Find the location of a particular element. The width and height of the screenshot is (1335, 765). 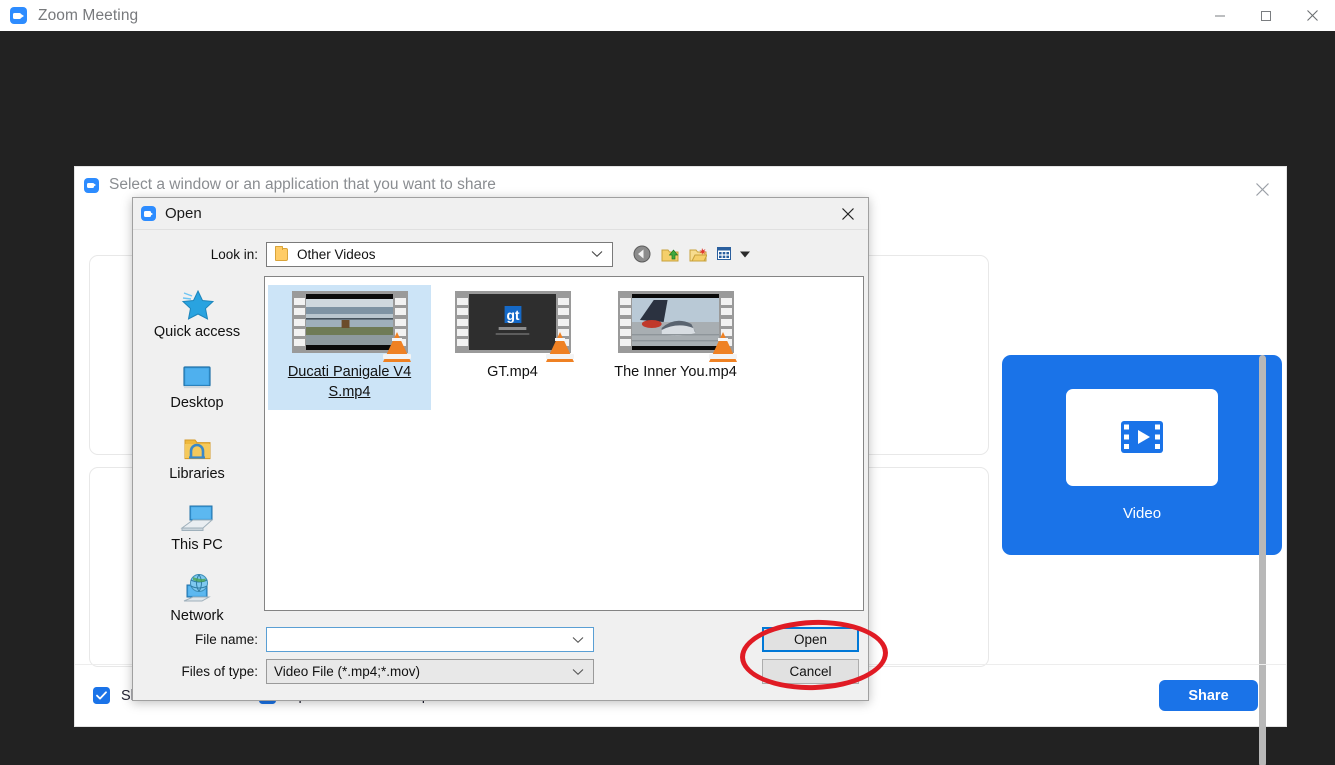

files-of-type-field-label: Files of type: is located at coordinates (219, 671).